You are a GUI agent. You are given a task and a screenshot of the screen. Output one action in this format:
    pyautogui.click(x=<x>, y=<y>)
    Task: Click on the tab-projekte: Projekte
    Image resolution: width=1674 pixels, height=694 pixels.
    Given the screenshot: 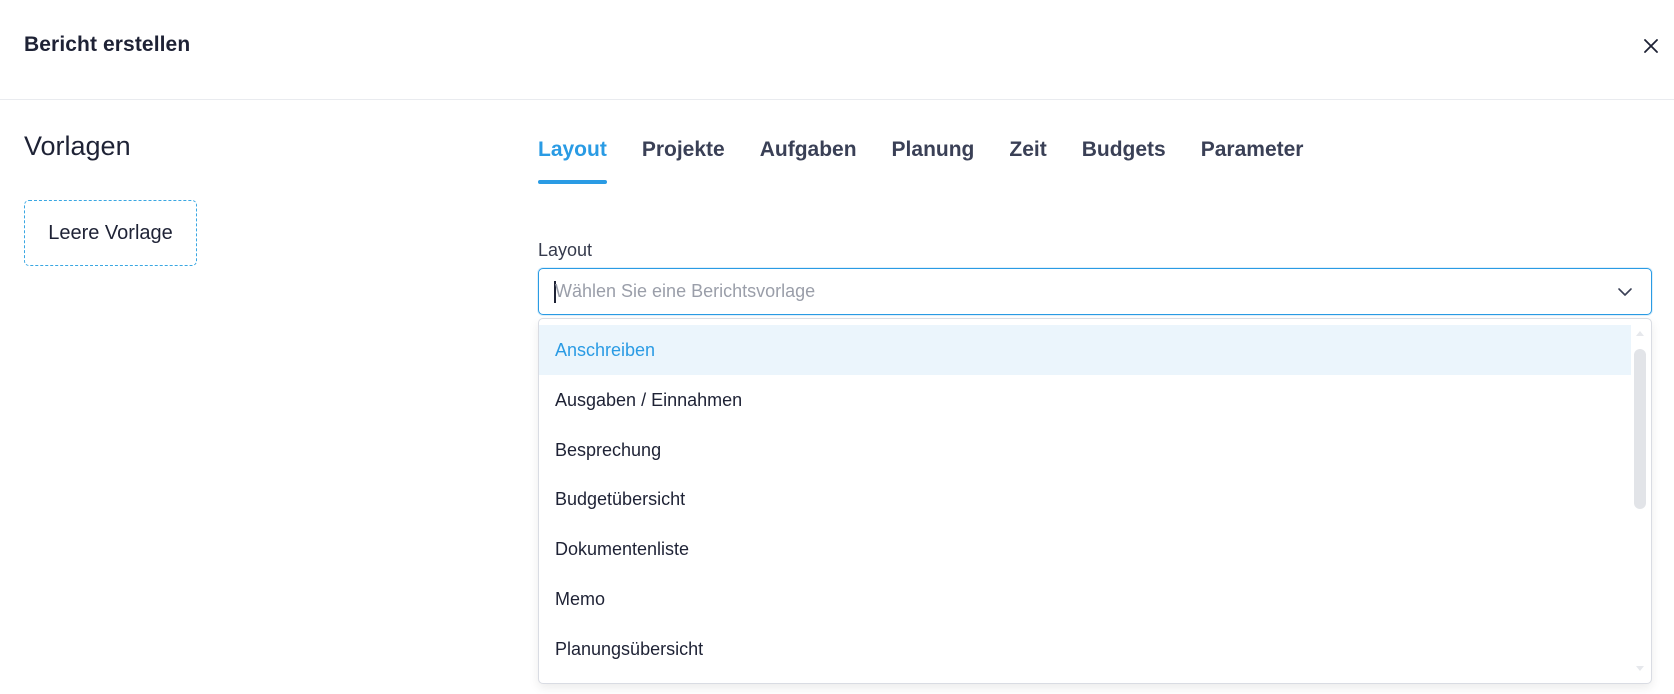 What is the action you would take?
    pyautogui.click(x=683, y=161)
    